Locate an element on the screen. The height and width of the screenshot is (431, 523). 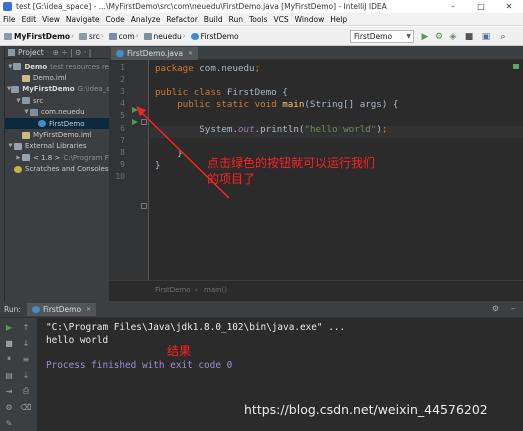
hide-panel-icon: – is located at coordinates (513, 308).